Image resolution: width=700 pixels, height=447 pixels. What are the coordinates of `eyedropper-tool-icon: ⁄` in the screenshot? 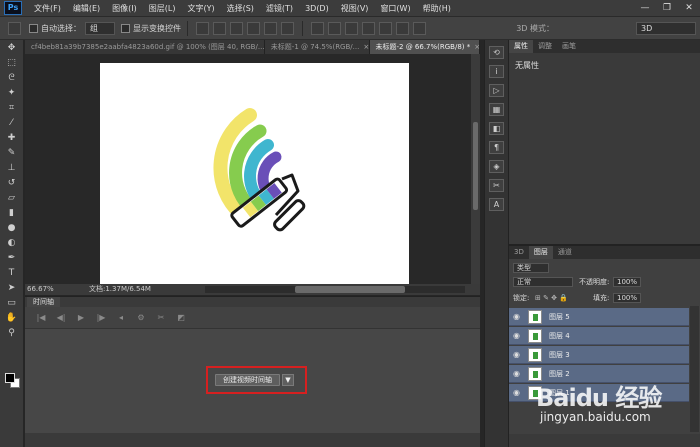 It's located at (12, 123).